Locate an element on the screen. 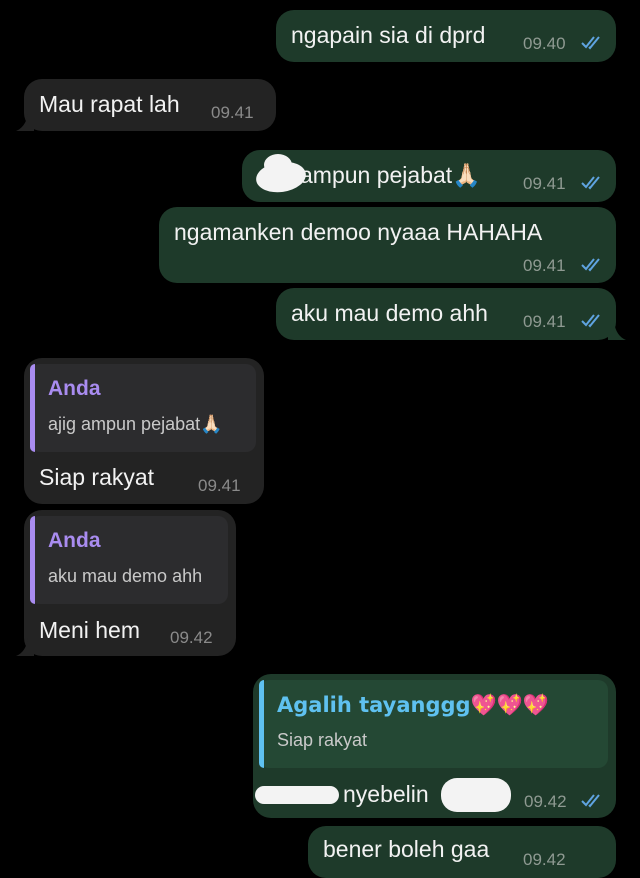 The height and width of the screenshot is (878, 640). quoted-message: Anda ajig ampun pejabat🙏🏻 is located at coordinates (143, 408).